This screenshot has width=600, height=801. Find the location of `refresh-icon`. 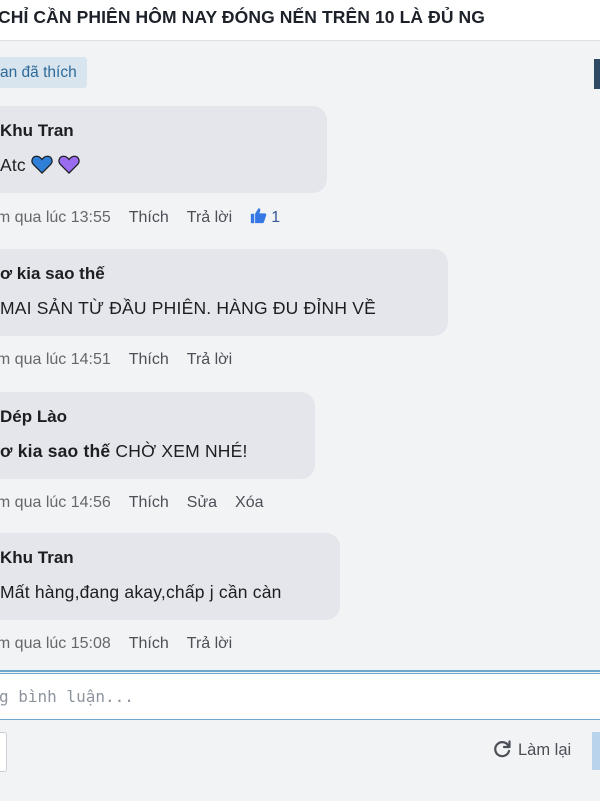

refresh-icon is located at coordinates (502, 749).